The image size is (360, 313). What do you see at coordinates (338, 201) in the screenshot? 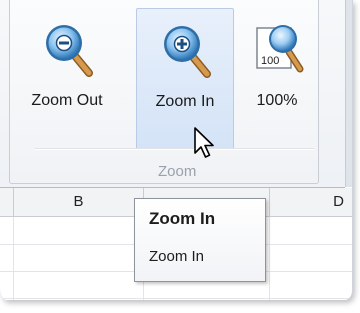
I see `column-header-d-label: D` at bounding box center [338, 201].